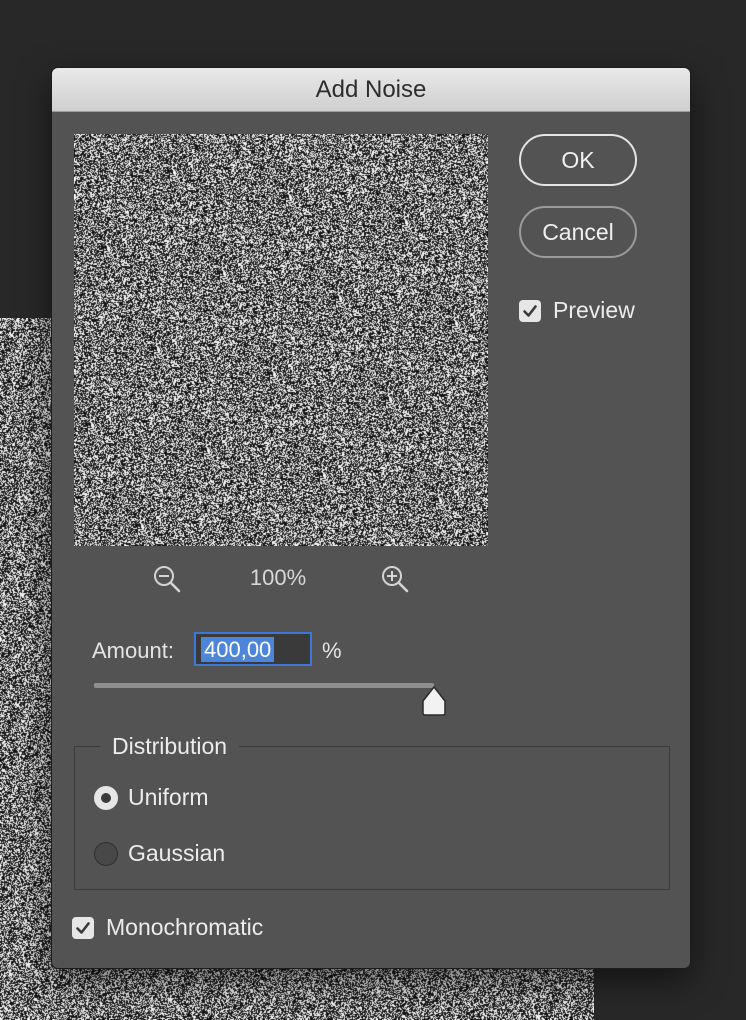 Image resolution: width=746 pixels, height=1020 pixels. Describe the element at coordinates (238, 649) in the screenshot. I see `amount-value: 400,00` at that location.